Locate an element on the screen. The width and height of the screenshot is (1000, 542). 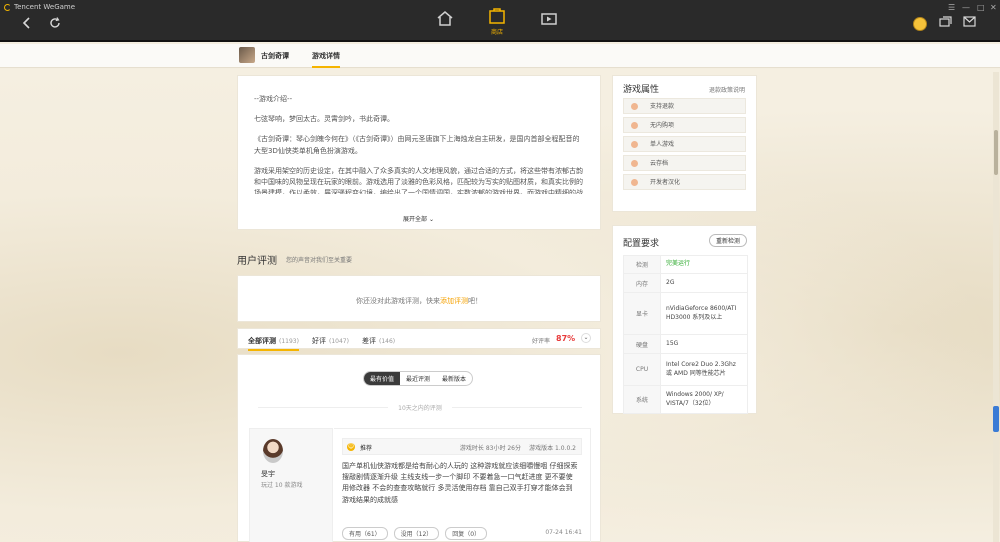
tab-all-reviews: 全部评测 (1193) is located at coordinates (273, 343).